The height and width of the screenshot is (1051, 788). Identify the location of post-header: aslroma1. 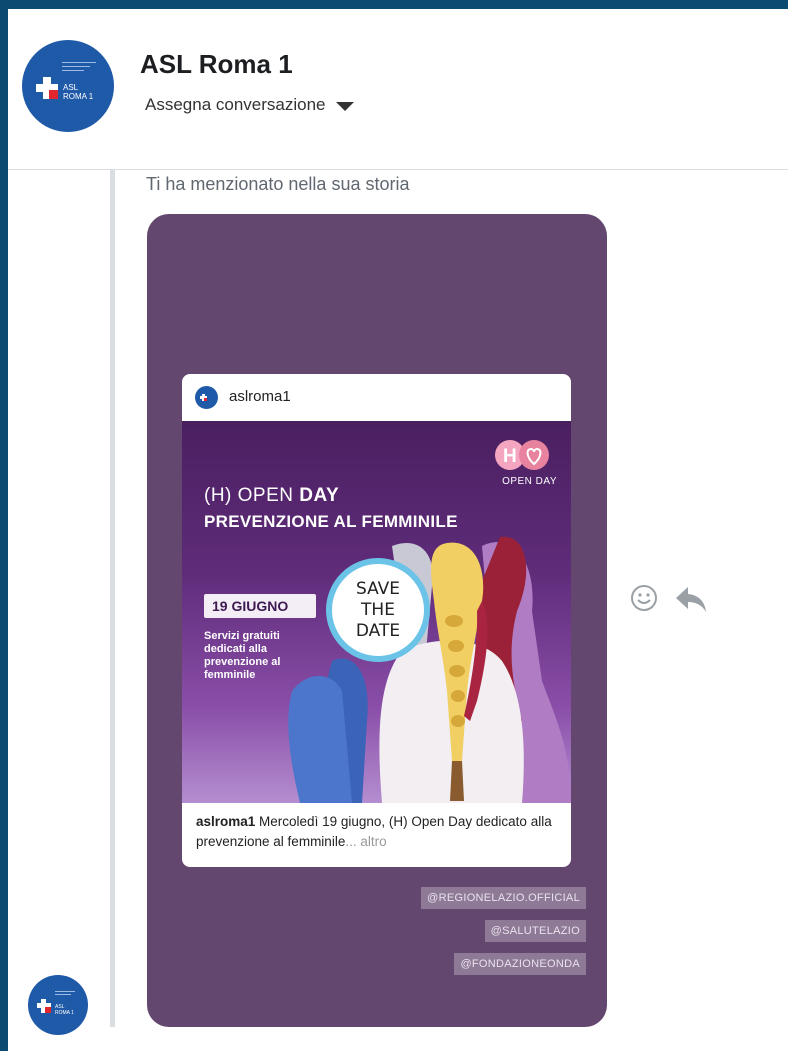
(376, 397).